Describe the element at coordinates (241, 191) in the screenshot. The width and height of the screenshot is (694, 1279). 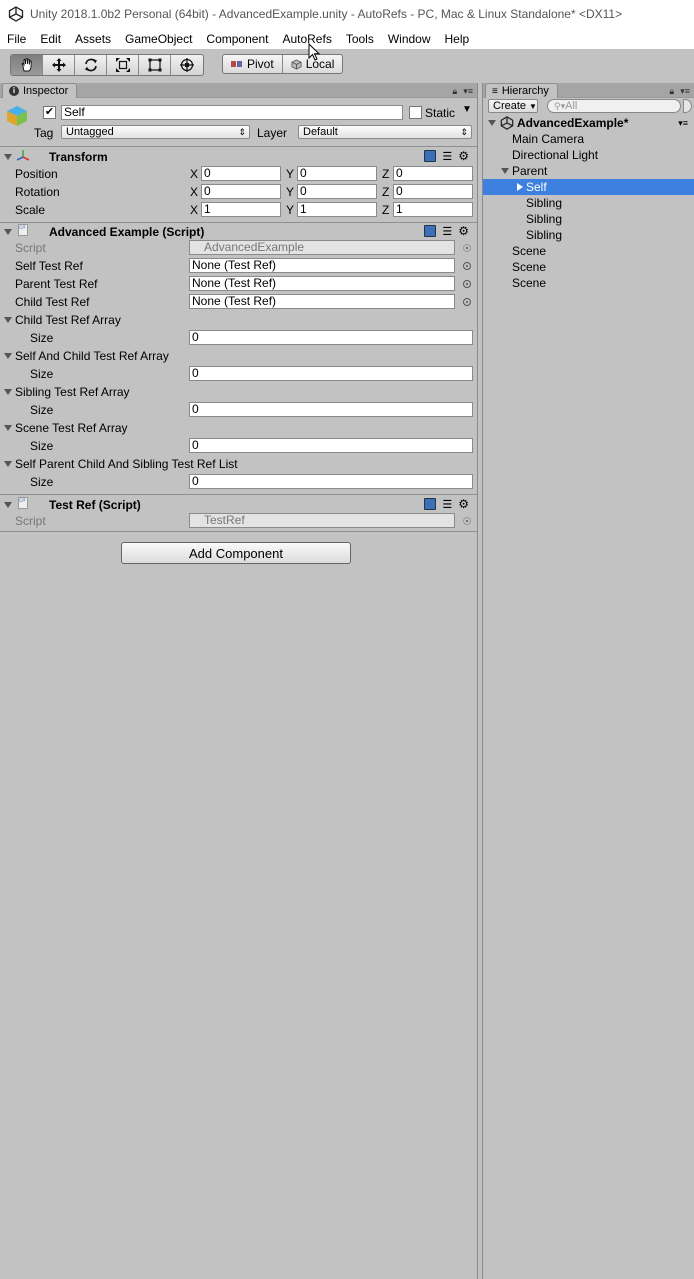
I see `rotation-x-field: 0` at that location.